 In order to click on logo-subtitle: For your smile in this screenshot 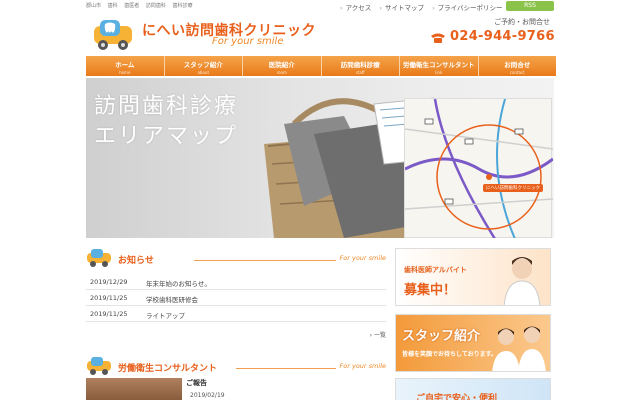, I will do `click(248, 41)`.